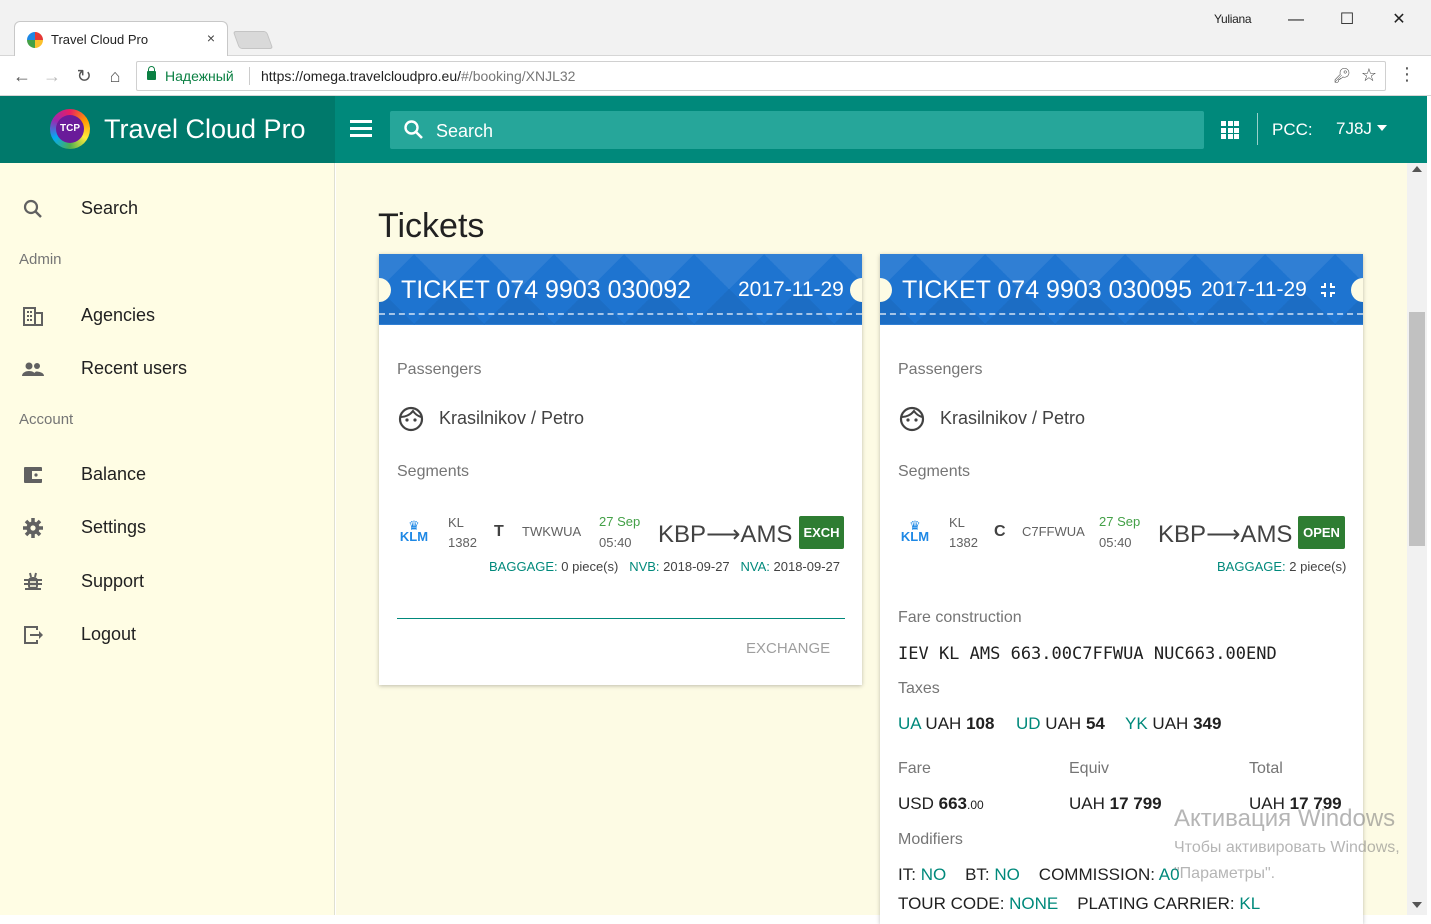  Describe the element at coordinates (22, 76) in the screenshot. I see `back-arrow-icon: ←` at that location.